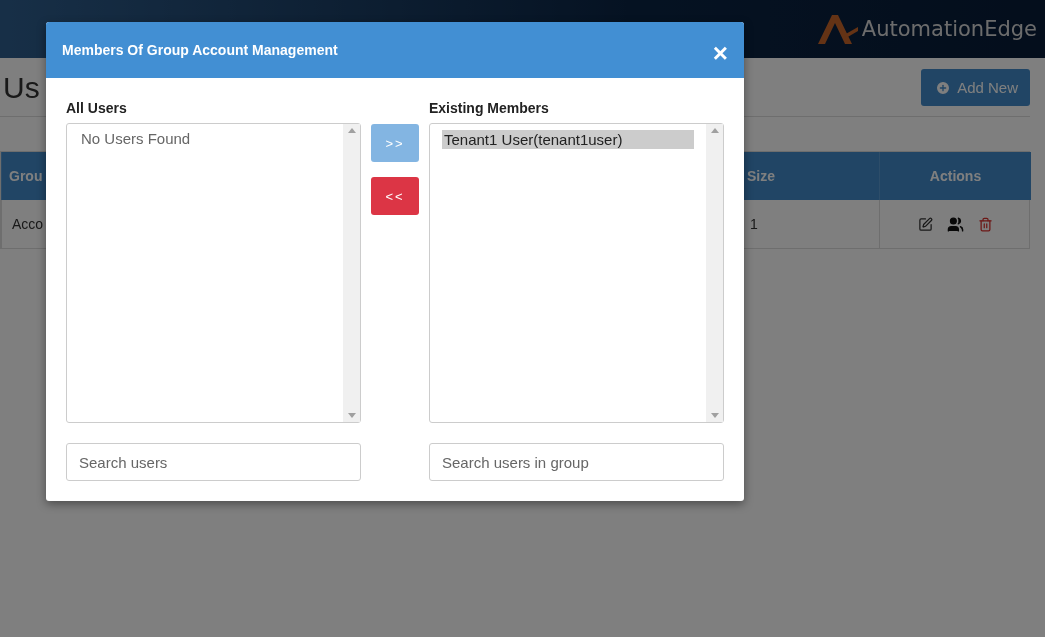 This screenshot has height=637, width=1045. I want to click on remove-member-button: <<, so click(395, 196).